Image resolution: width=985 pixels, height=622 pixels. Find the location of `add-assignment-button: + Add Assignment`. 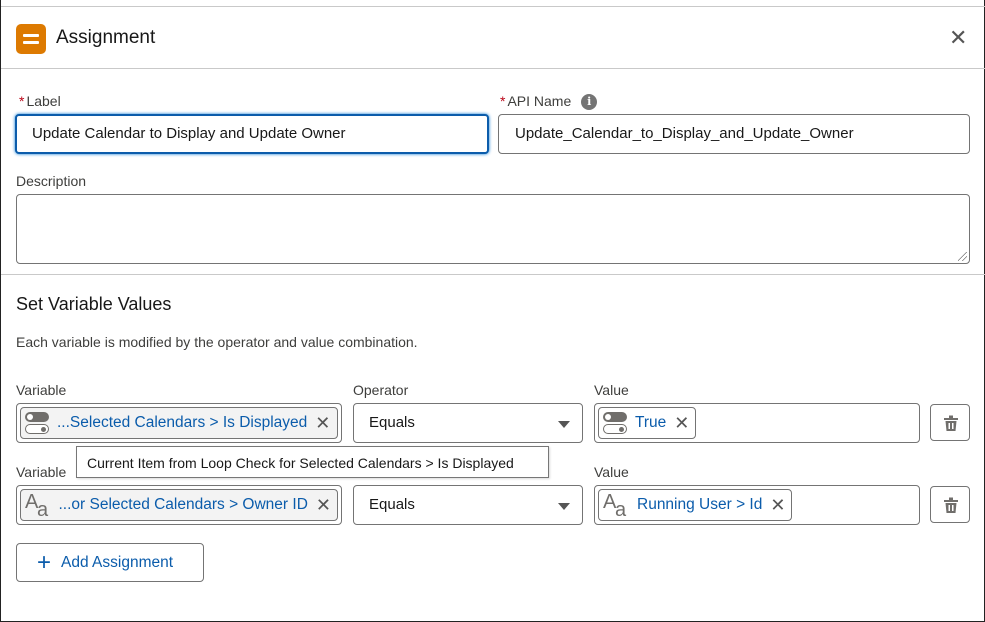

add-assignment-button: + Add Assignment is located at coordinates (110, 562).